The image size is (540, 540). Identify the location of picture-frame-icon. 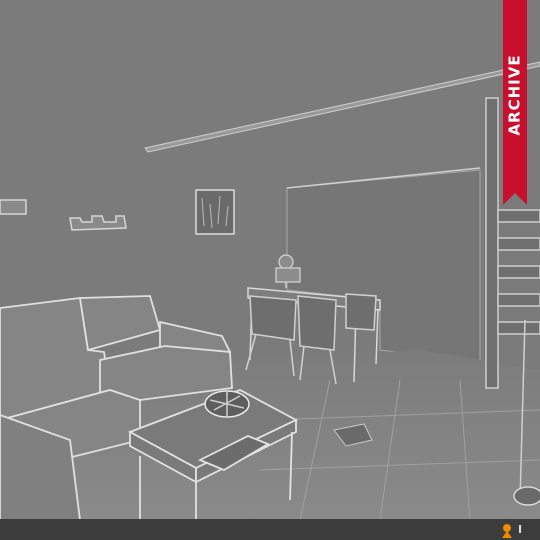
(215, 212).